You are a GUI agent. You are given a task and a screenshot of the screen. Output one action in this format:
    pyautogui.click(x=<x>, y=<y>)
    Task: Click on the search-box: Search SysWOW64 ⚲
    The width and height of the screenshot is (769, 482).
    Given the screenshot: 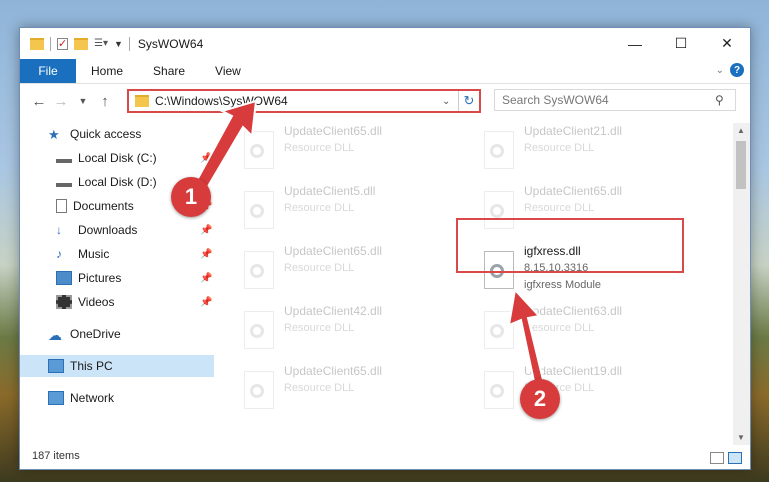 What is the action you would take?
    pyautogui.click(x=615, y=100)
    